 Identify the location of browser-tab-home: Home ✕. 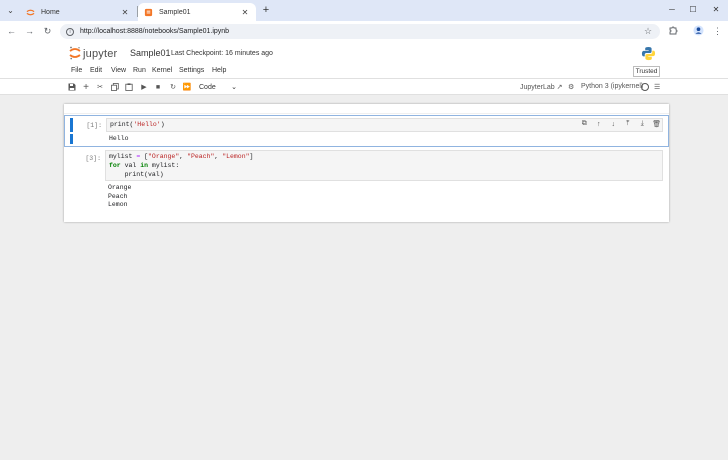
(78, 12).